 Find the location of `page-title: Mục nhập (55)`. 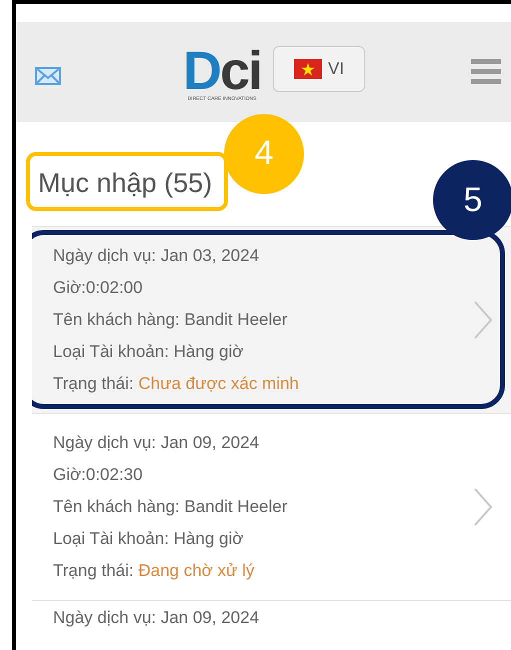

page-title: Mục nhập (55) is located at coordinates (125, 182).